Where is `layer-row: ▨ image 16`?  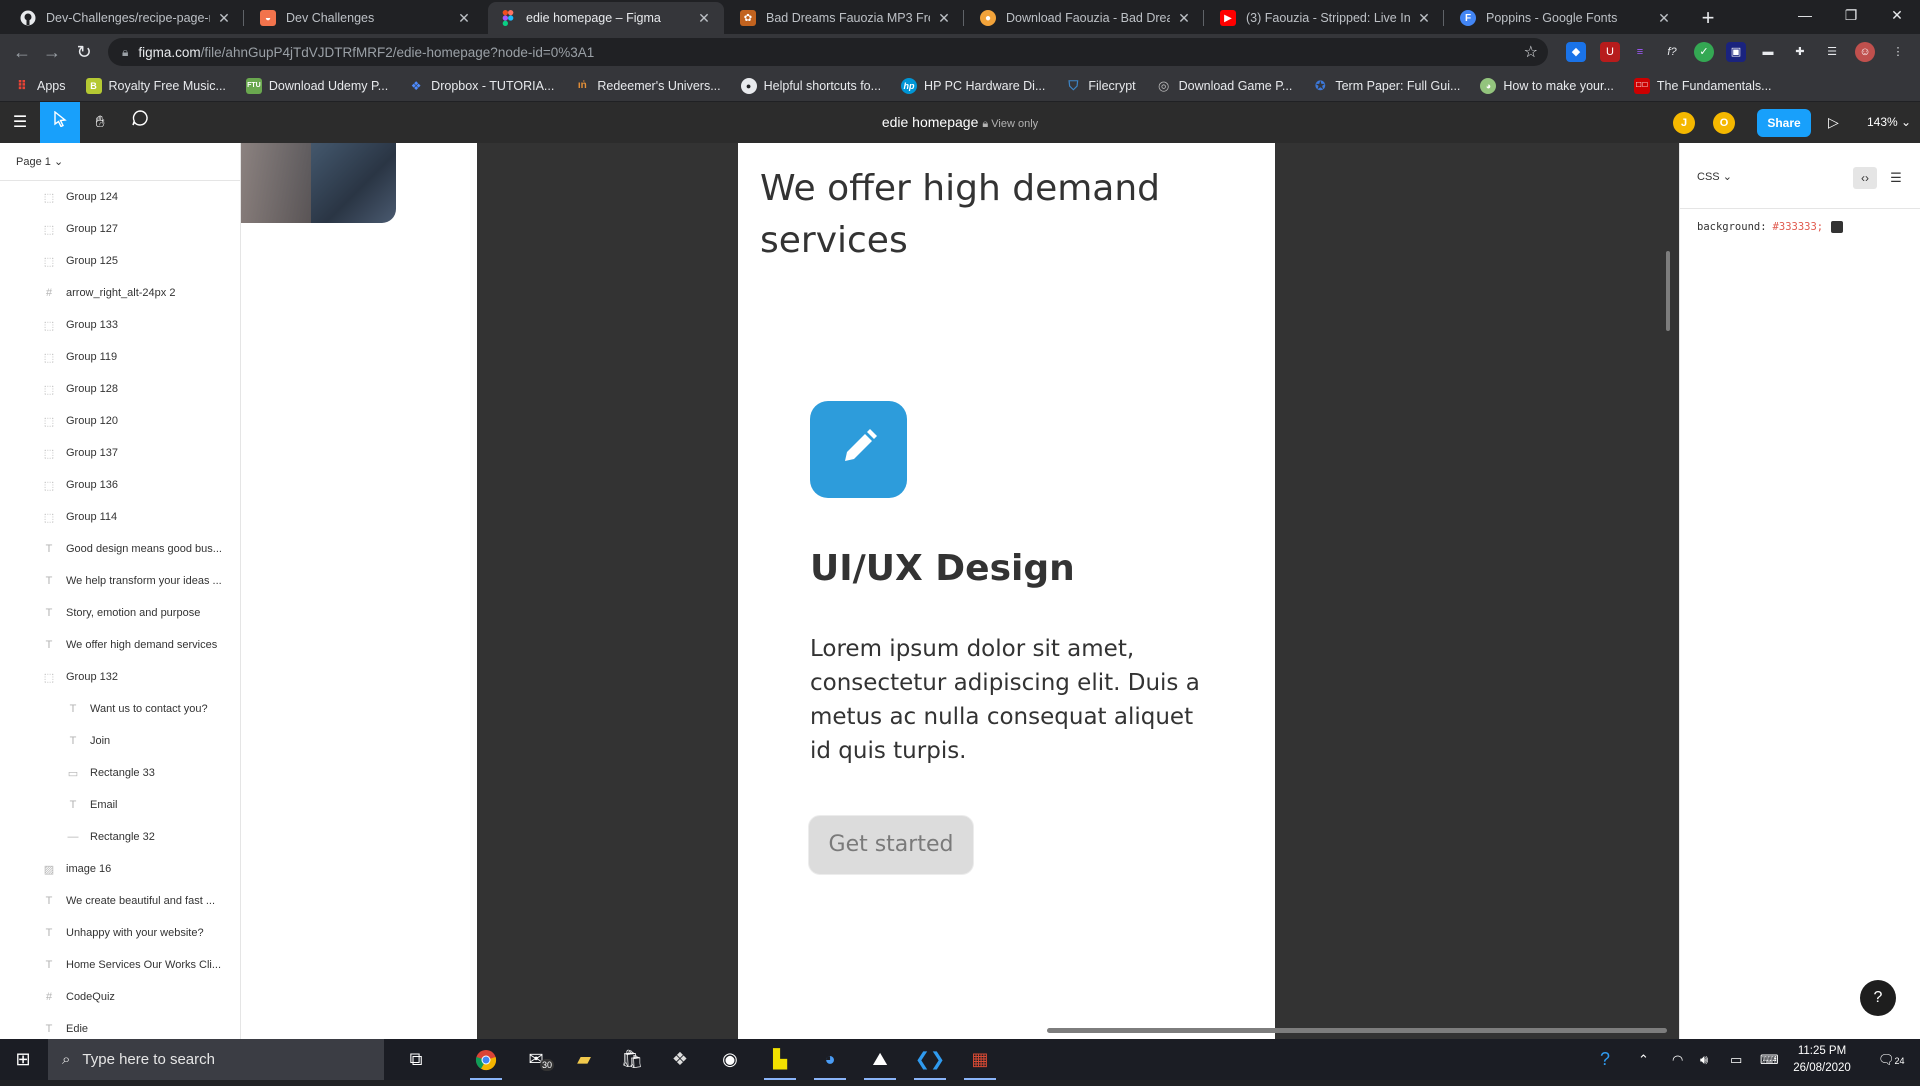
layer-row: ▨ image 16 is located at coordinates (120, 869).